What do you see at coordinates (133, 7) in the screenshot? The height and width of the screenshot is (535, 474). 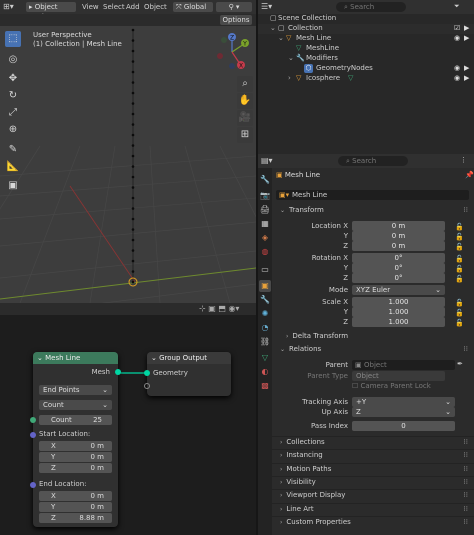 I see `menu-add: Add` at bounding box center [133, 7].